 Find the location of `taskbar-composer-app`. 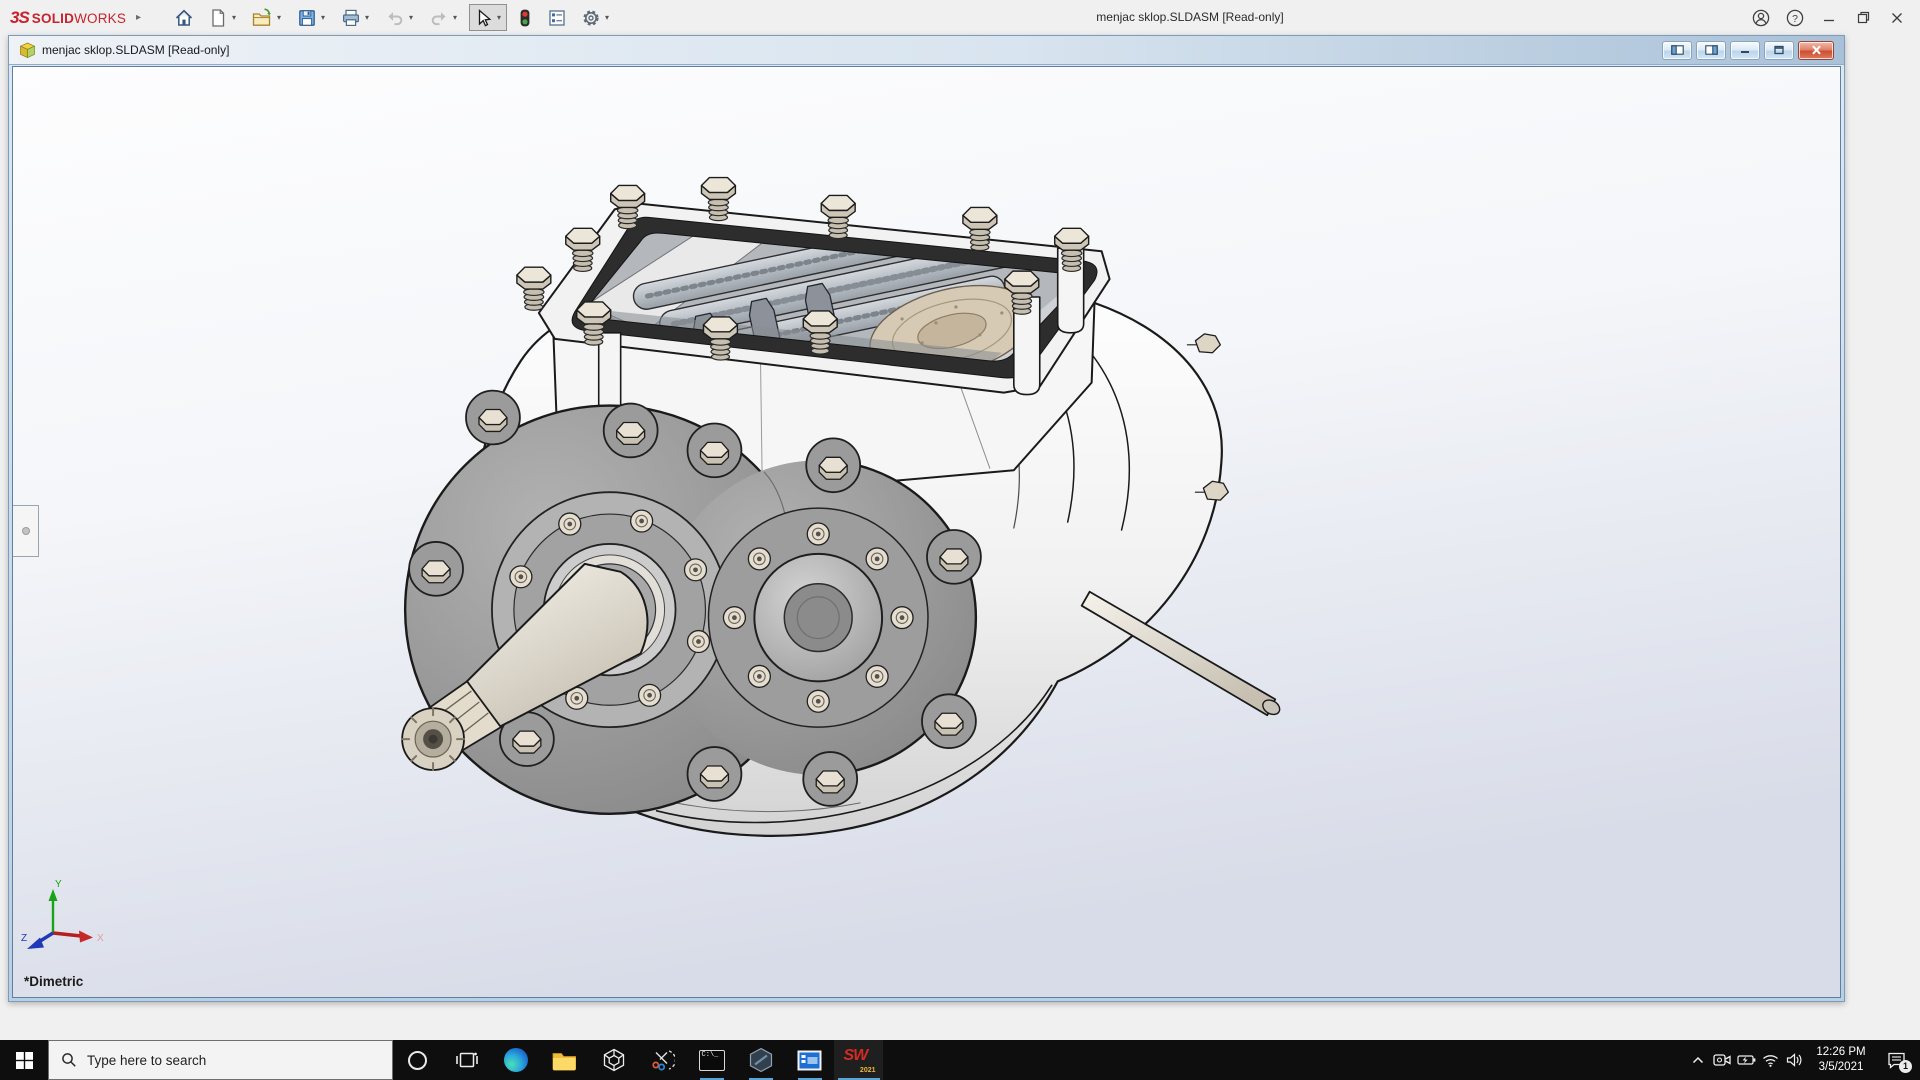

taskbar-composer-app is located at coordinates (760, 1060).